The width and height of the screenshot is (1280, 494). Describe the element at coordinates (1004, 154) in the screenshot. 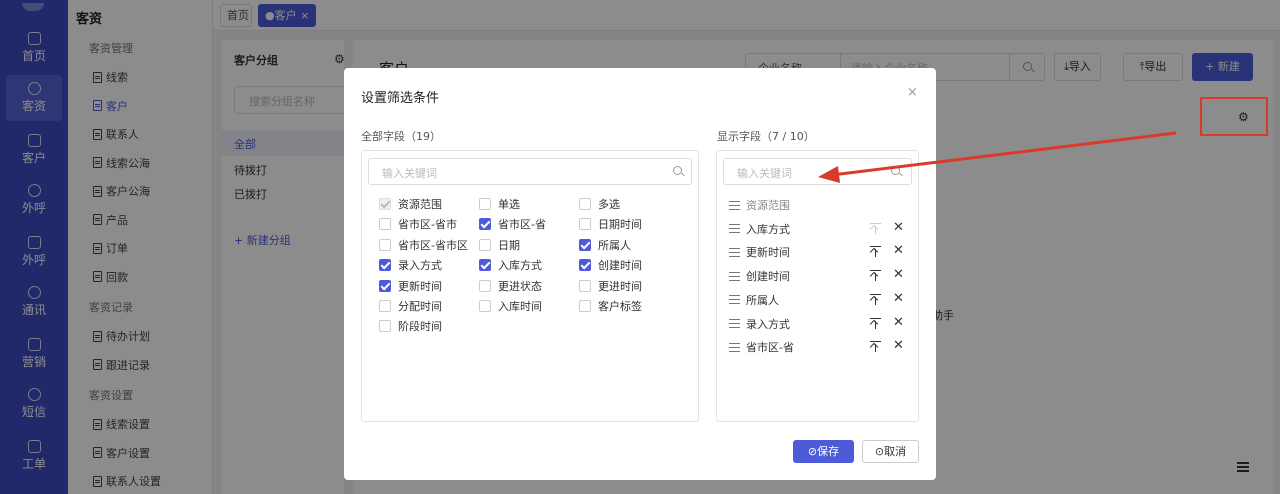

I see `arrow-line` at that location.